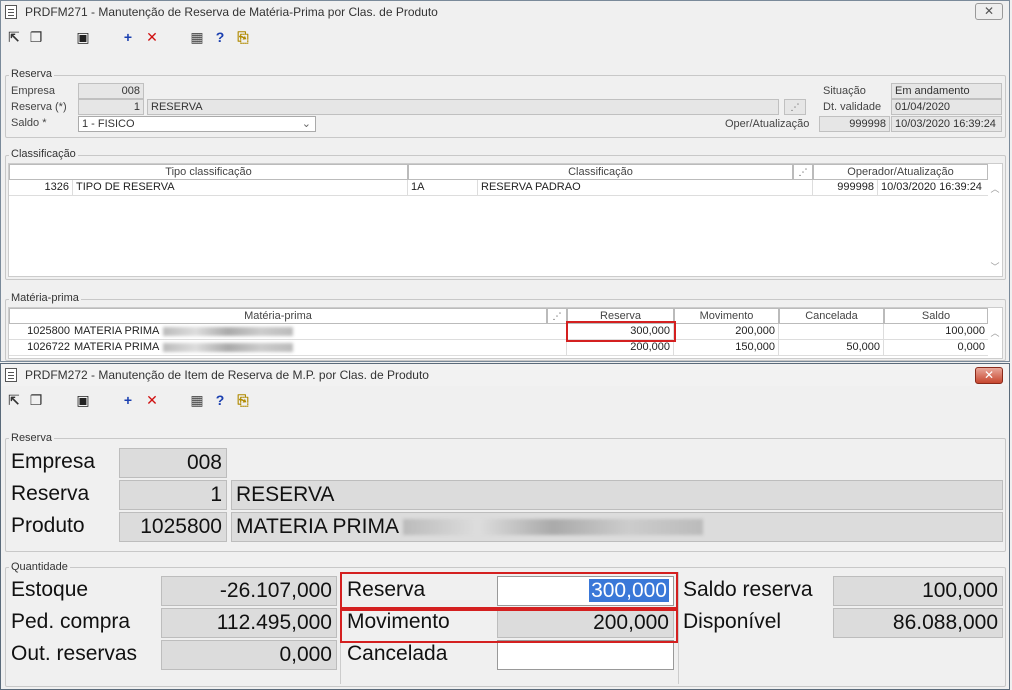  I want to click on situacao-field: Em andamento, so click(946, 91).